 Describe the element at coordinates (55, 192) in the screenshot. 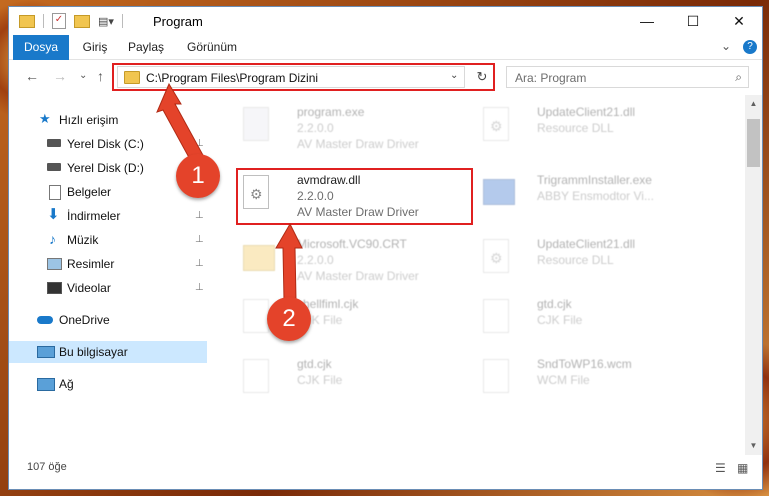

I see `documents-icon` at that location.